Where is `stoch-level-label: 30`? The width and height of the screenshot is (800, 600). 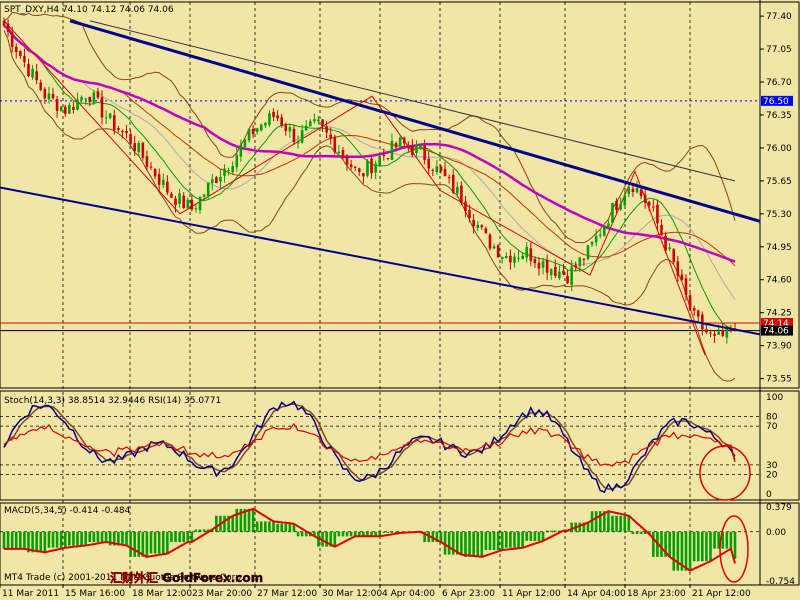 stoch-level-label: 30 is located at coordinates (772, 466).